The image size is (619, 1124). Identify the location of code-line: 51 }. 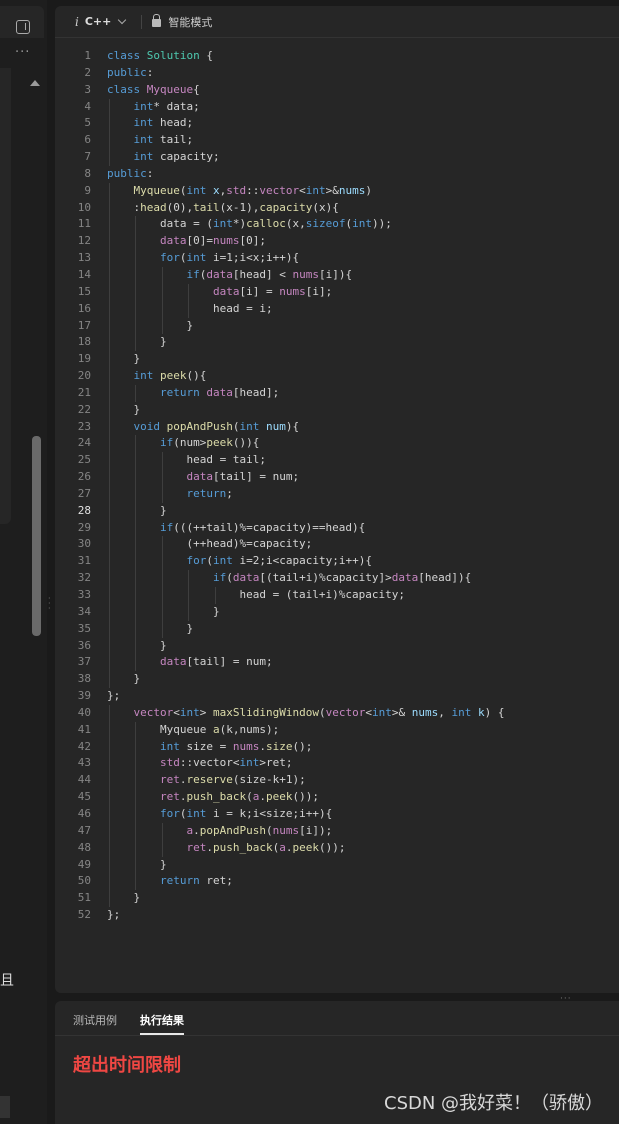
(337, 899).